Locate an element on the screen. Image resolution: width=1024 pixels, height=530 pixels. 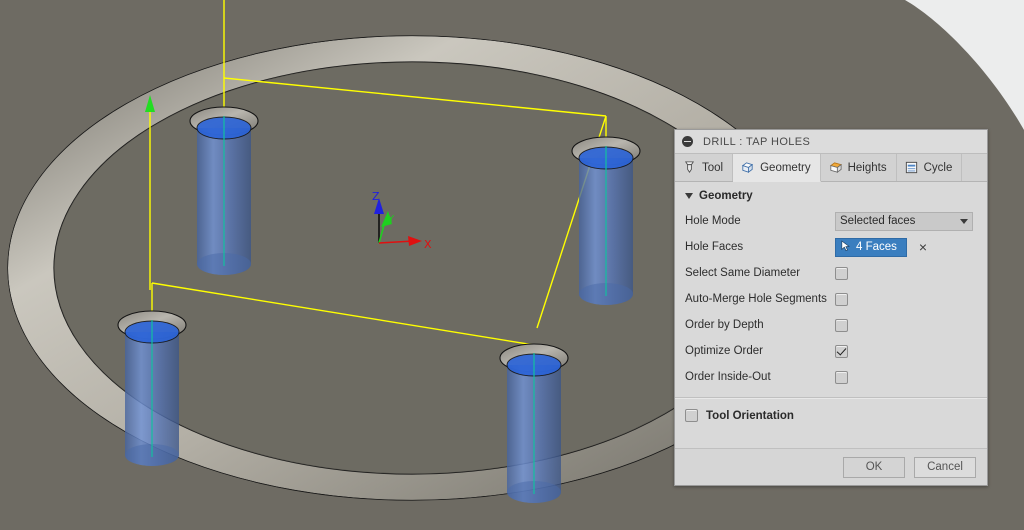
axis-label-y: Y is located at coordinates (391, 219).